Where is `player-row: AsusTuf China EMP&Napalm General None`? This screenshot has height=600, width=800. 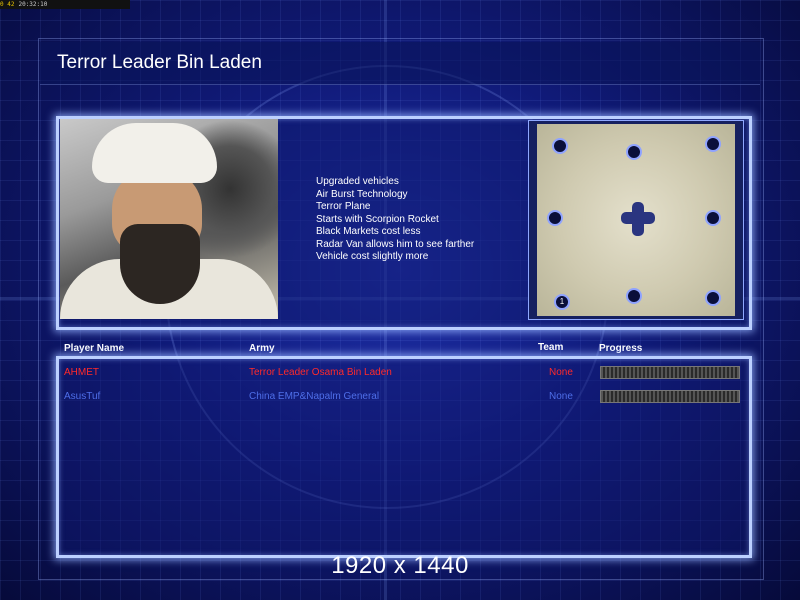 player-row: AsusTuf China EMP&Napalm General None is located at coordinates (400, 397).